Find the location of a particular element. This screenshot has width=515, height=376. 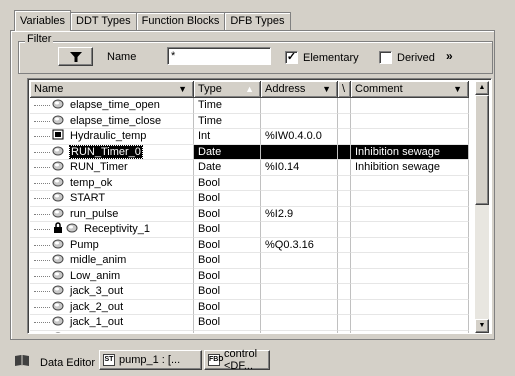

column-header-name: Name ▼ is located at coordinates (112, 89).